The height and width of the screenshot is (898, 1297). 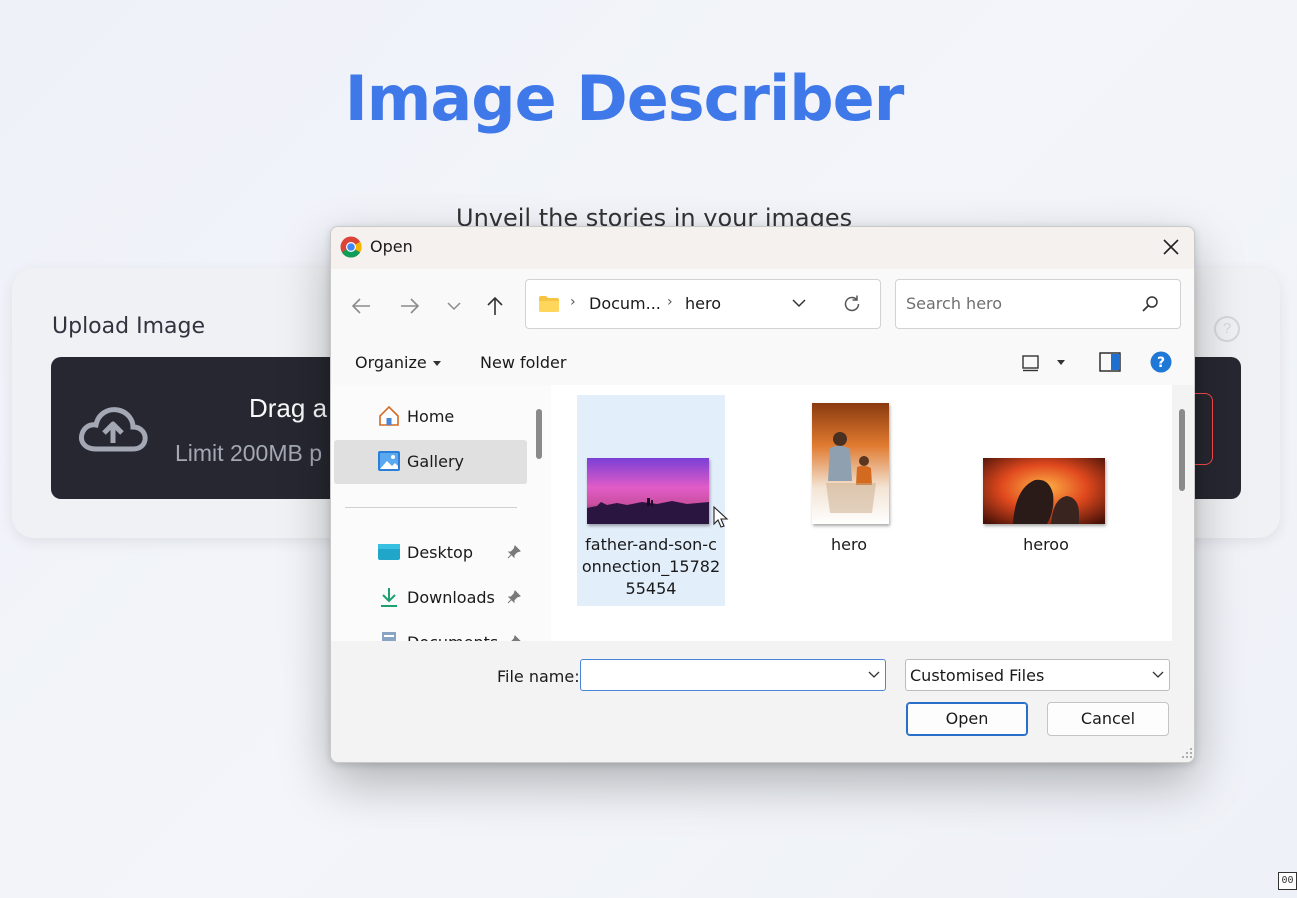 I want to click on search-box, so click(x=1038, y=304).